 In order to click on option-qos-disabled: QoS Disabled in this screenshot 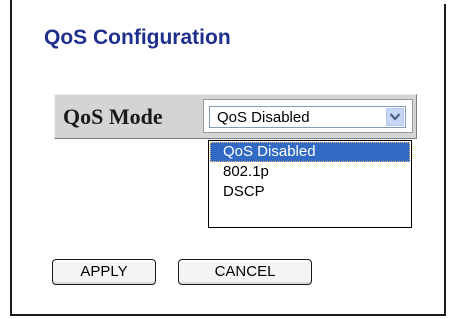, I will do `click(310, 152)`.